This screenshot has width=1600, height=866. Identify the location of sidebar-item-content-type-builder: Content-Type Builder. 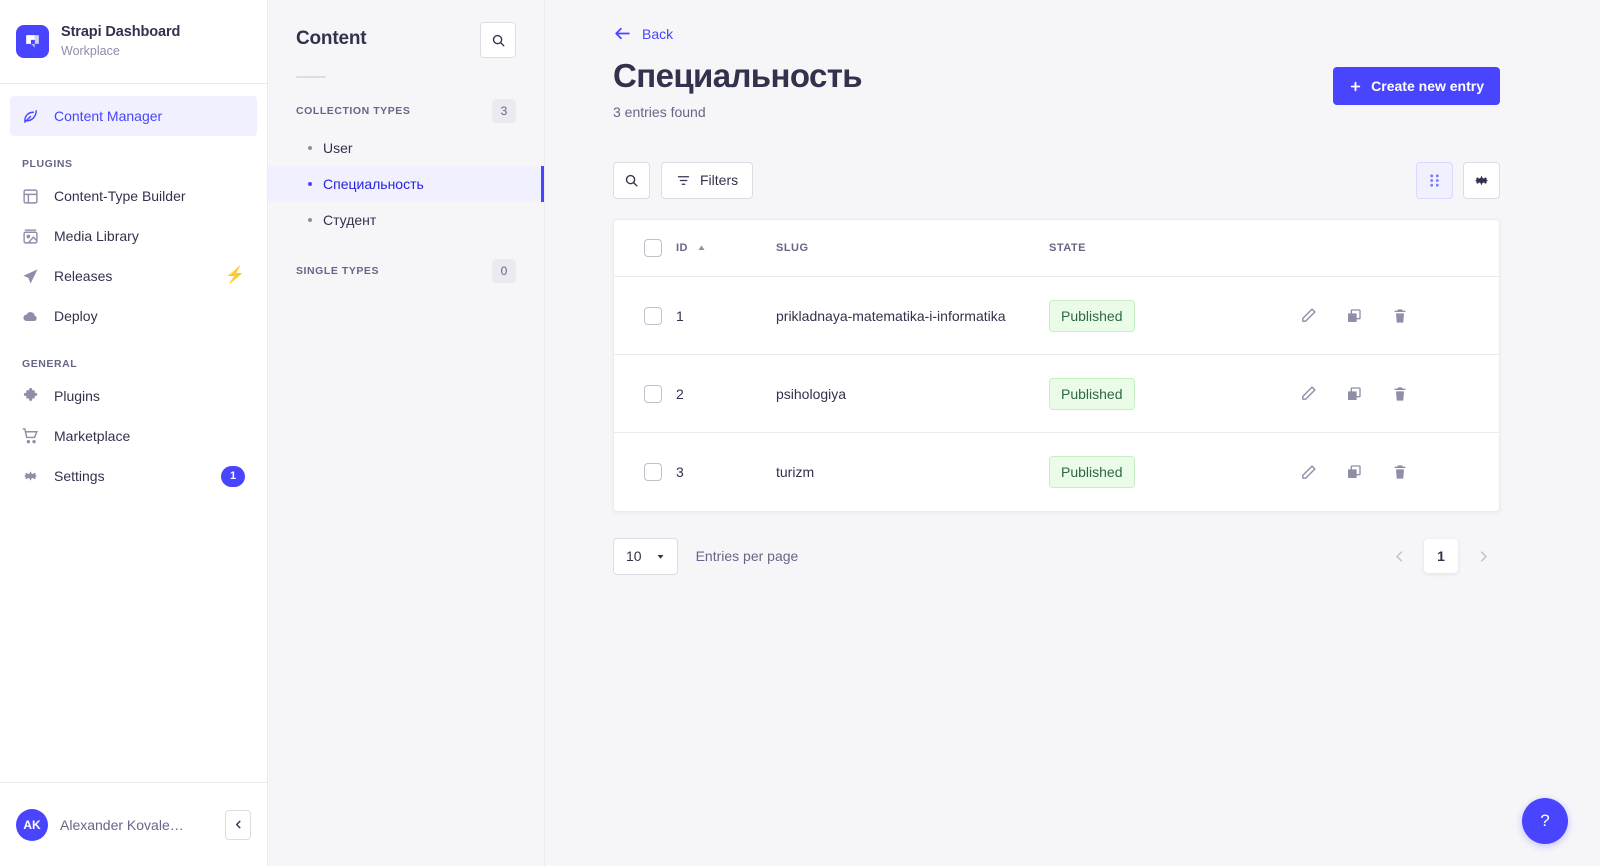
(133, 196).